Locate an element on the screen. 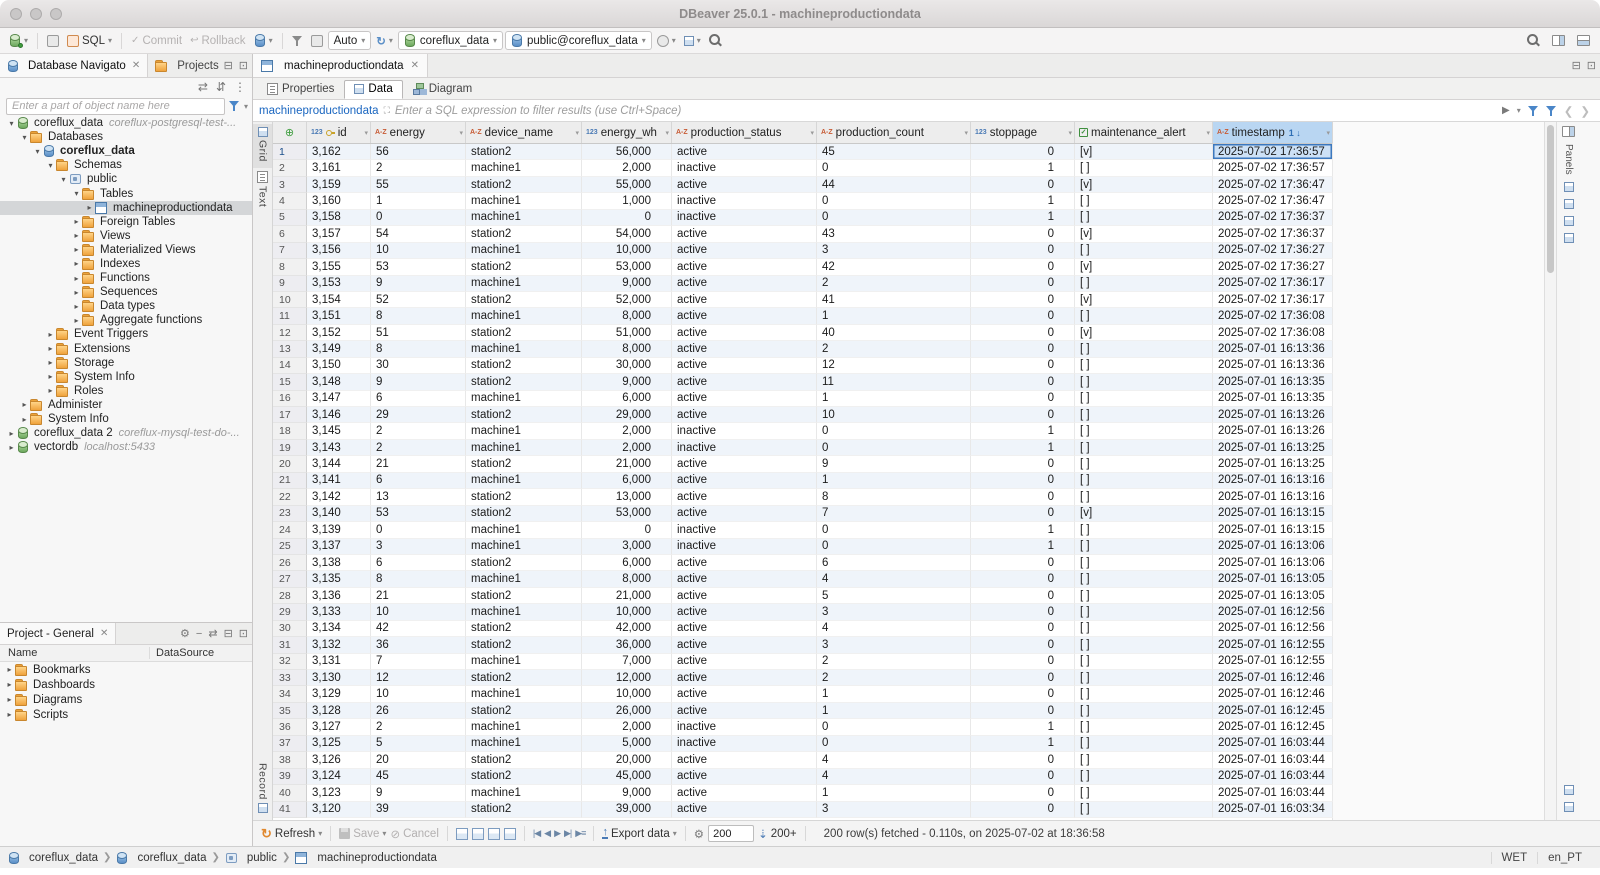 The width and height of the screenshot is (1600, 875). column-header-timestamp: A-Z timestamp 1 ↓ ▾ is located at coordinates (1273, 132).